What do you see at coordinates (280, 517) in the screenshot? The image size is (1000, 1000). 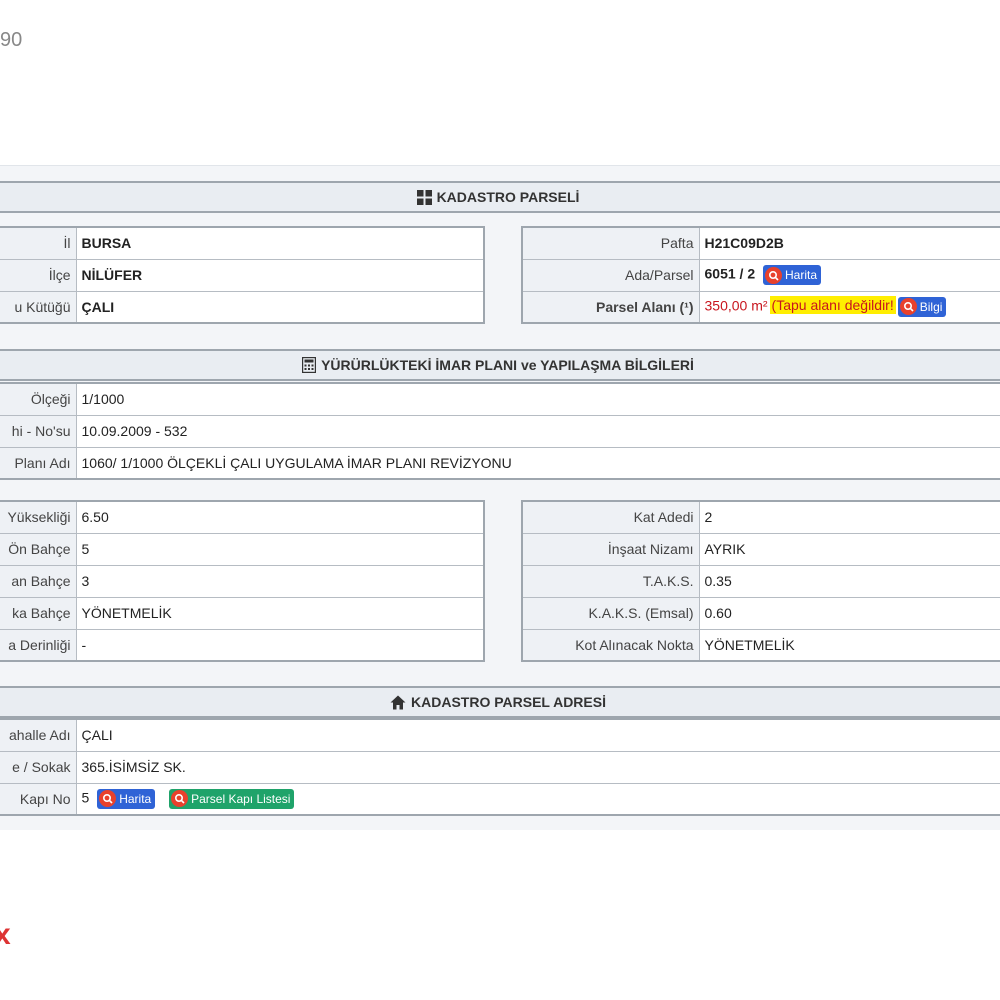 I see `height-value: 6.50` at bounding box center [280, 517].